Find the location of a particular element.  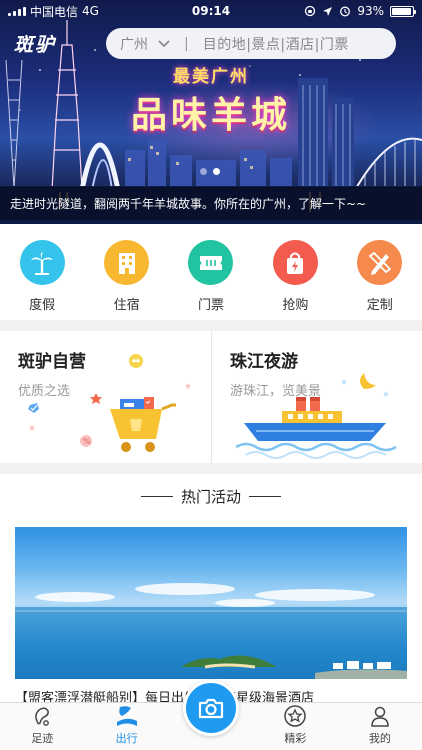

city-name: 广州 is located at coordinates (134, 44).